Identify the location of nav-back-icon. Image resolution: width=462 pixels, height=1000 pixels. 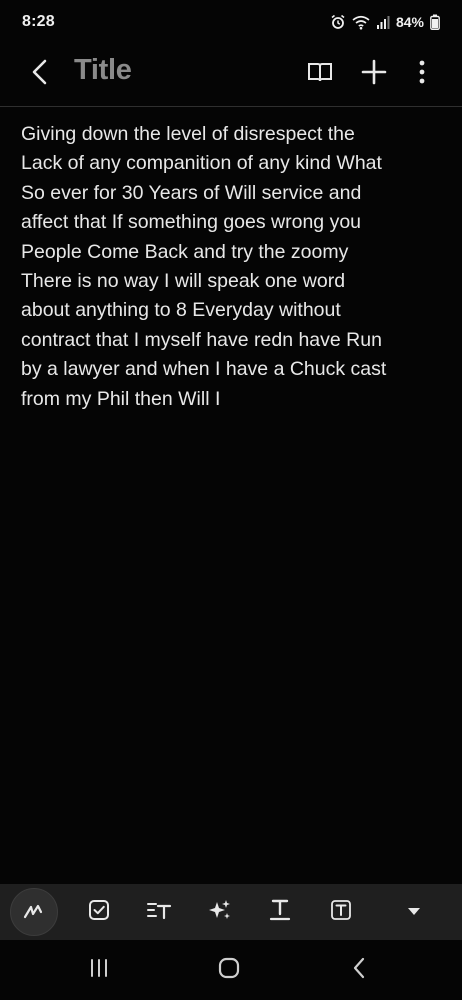
(359, 970).